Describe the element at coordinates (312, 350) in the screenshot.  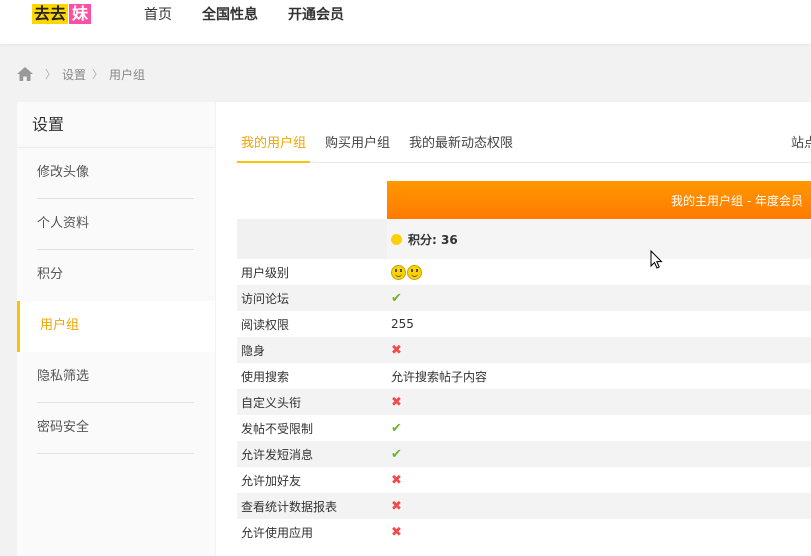
I see `row-label: 隐身` at that location.